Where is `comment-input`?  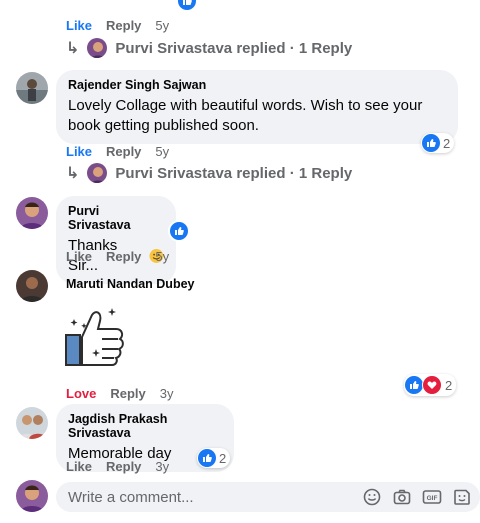
comment-input is located at coordinates (208, 497).